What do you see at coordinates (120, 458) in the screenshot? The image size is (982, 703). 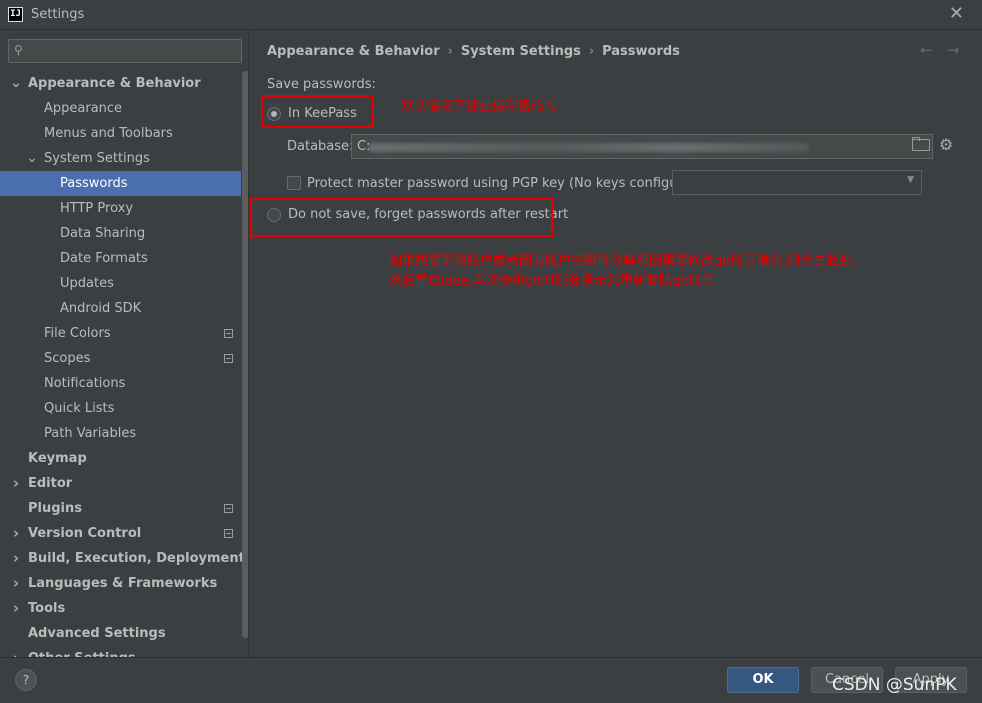 I see `sidebar-item-keymap: Keymap` at bounding box center [120, 458].